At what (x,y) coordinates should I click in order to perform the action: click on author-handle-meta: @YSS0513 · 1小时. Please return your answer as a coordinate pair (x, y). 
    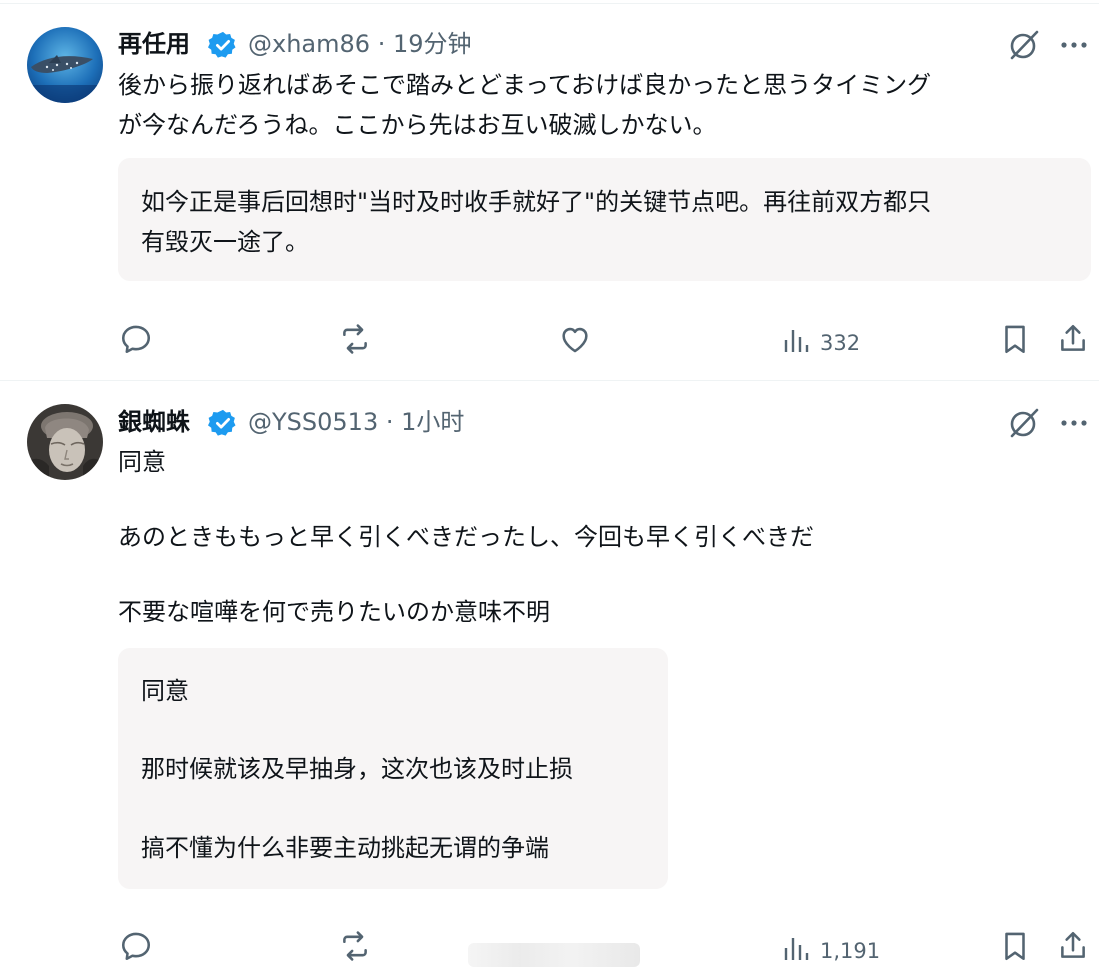
    Looking at the image, I should click on (356, 422).